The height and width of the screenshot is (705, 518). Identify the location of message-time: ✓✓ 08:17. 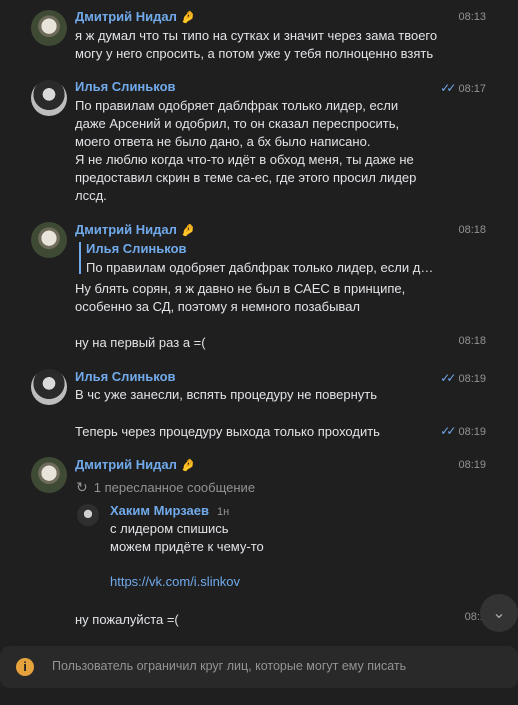
(463, 88).